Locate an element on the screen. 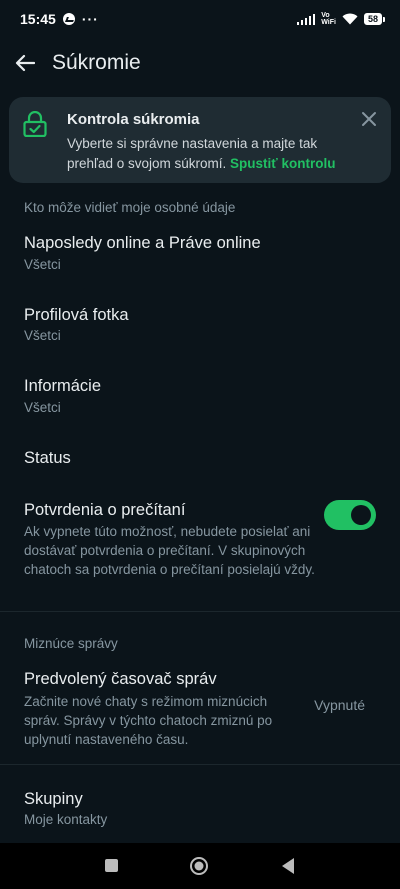 The height and width of the screenshot is (889, 400). start-checkup-link: Spustiť kontrolu is located at coordinates (282, 163).